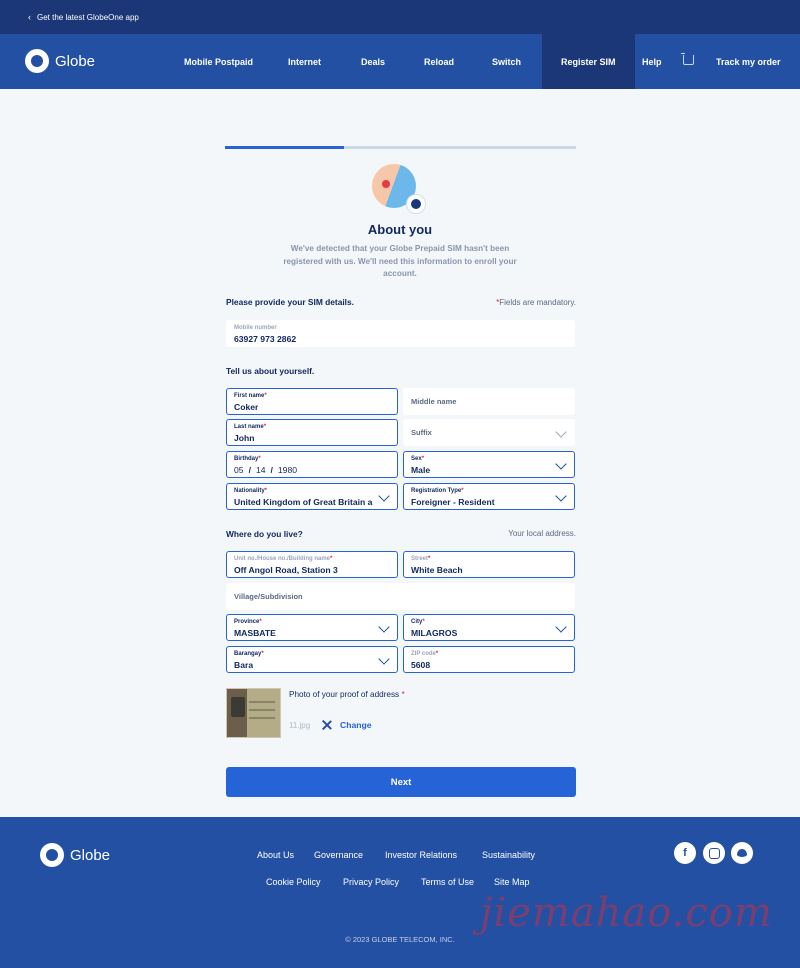 The width and height of the screenshot is (800, 968). I want to click on barangay-select: Barangay* Bara, so click(312, 659).